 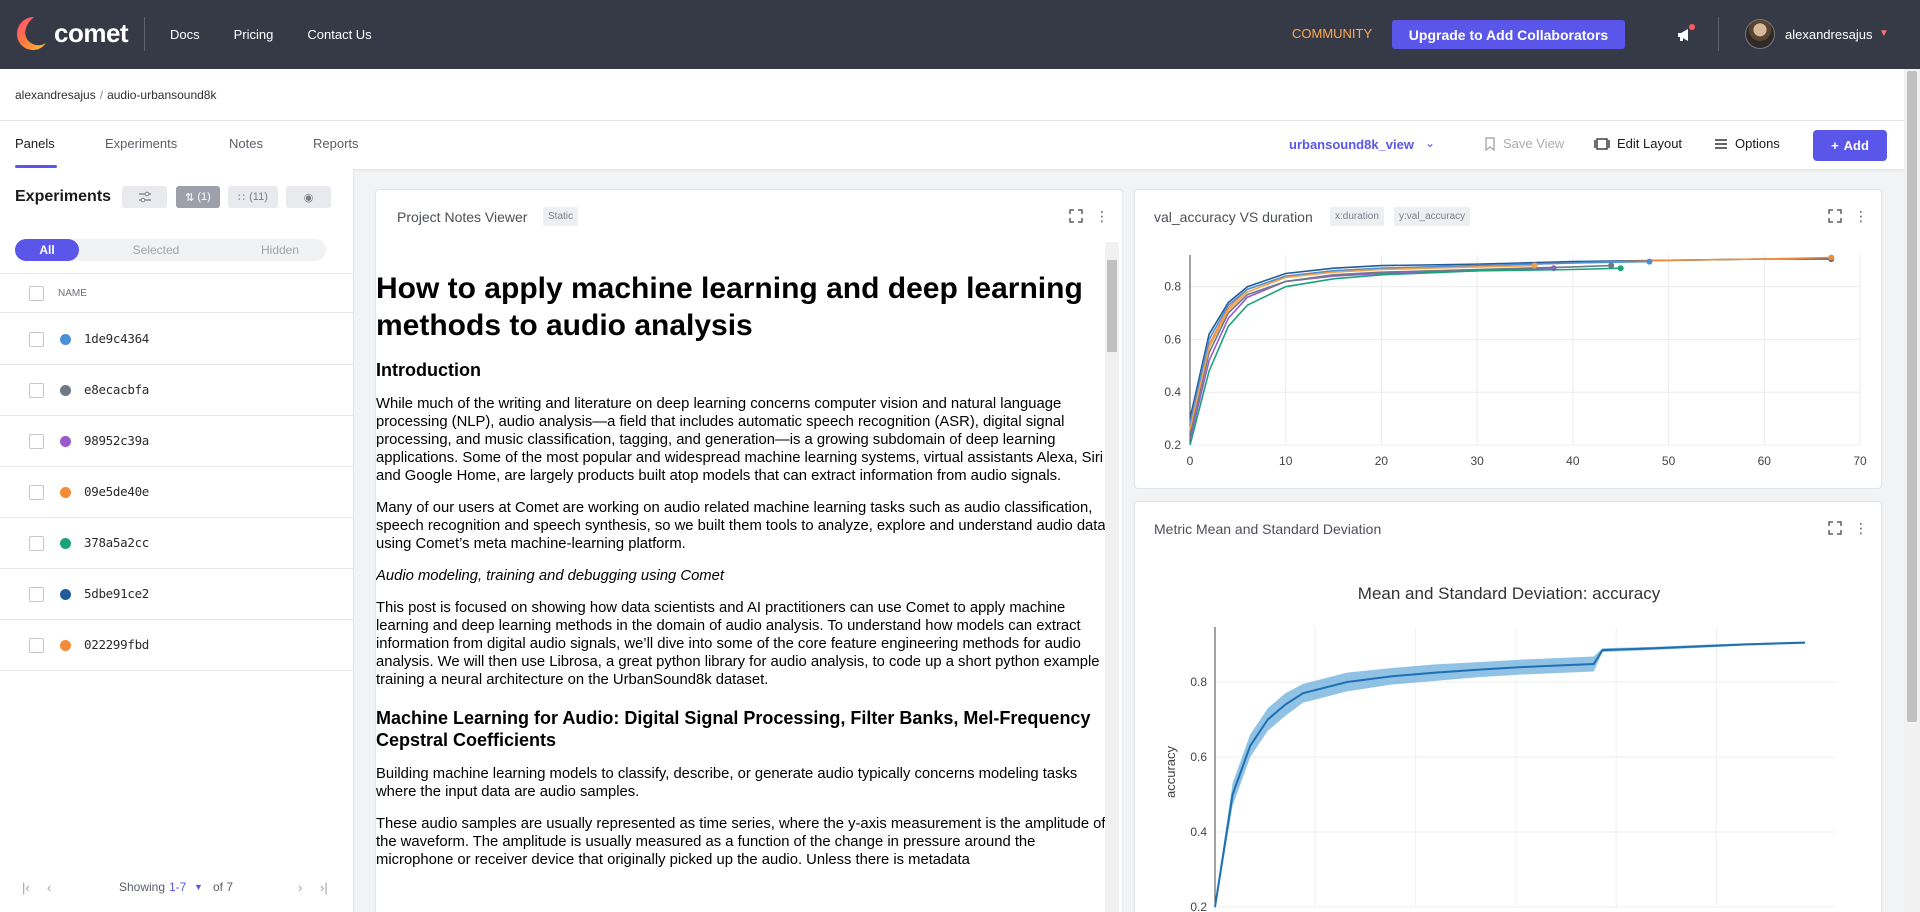 What do you see at coordinates (26, 887) in the screenshot?
I see `first-page-icon: |‹` at bounding box center [26, 887].